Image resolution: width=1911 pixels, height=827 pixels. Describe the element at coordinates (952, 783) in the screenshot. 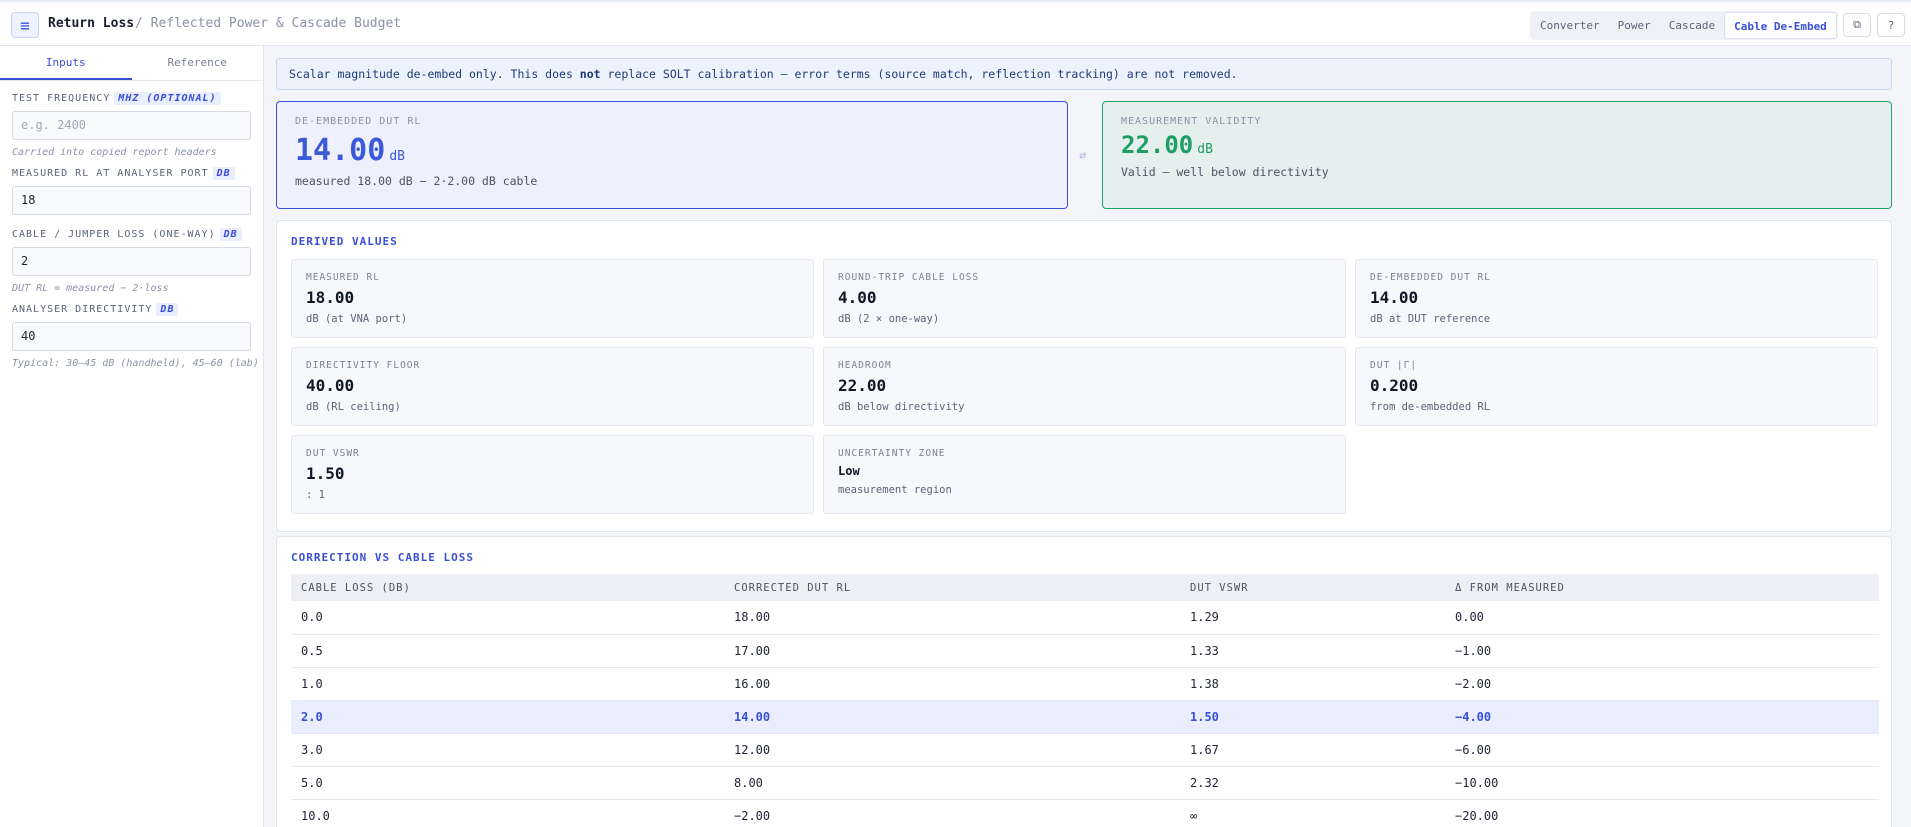

I see `table-cell: 8.00` at that location.